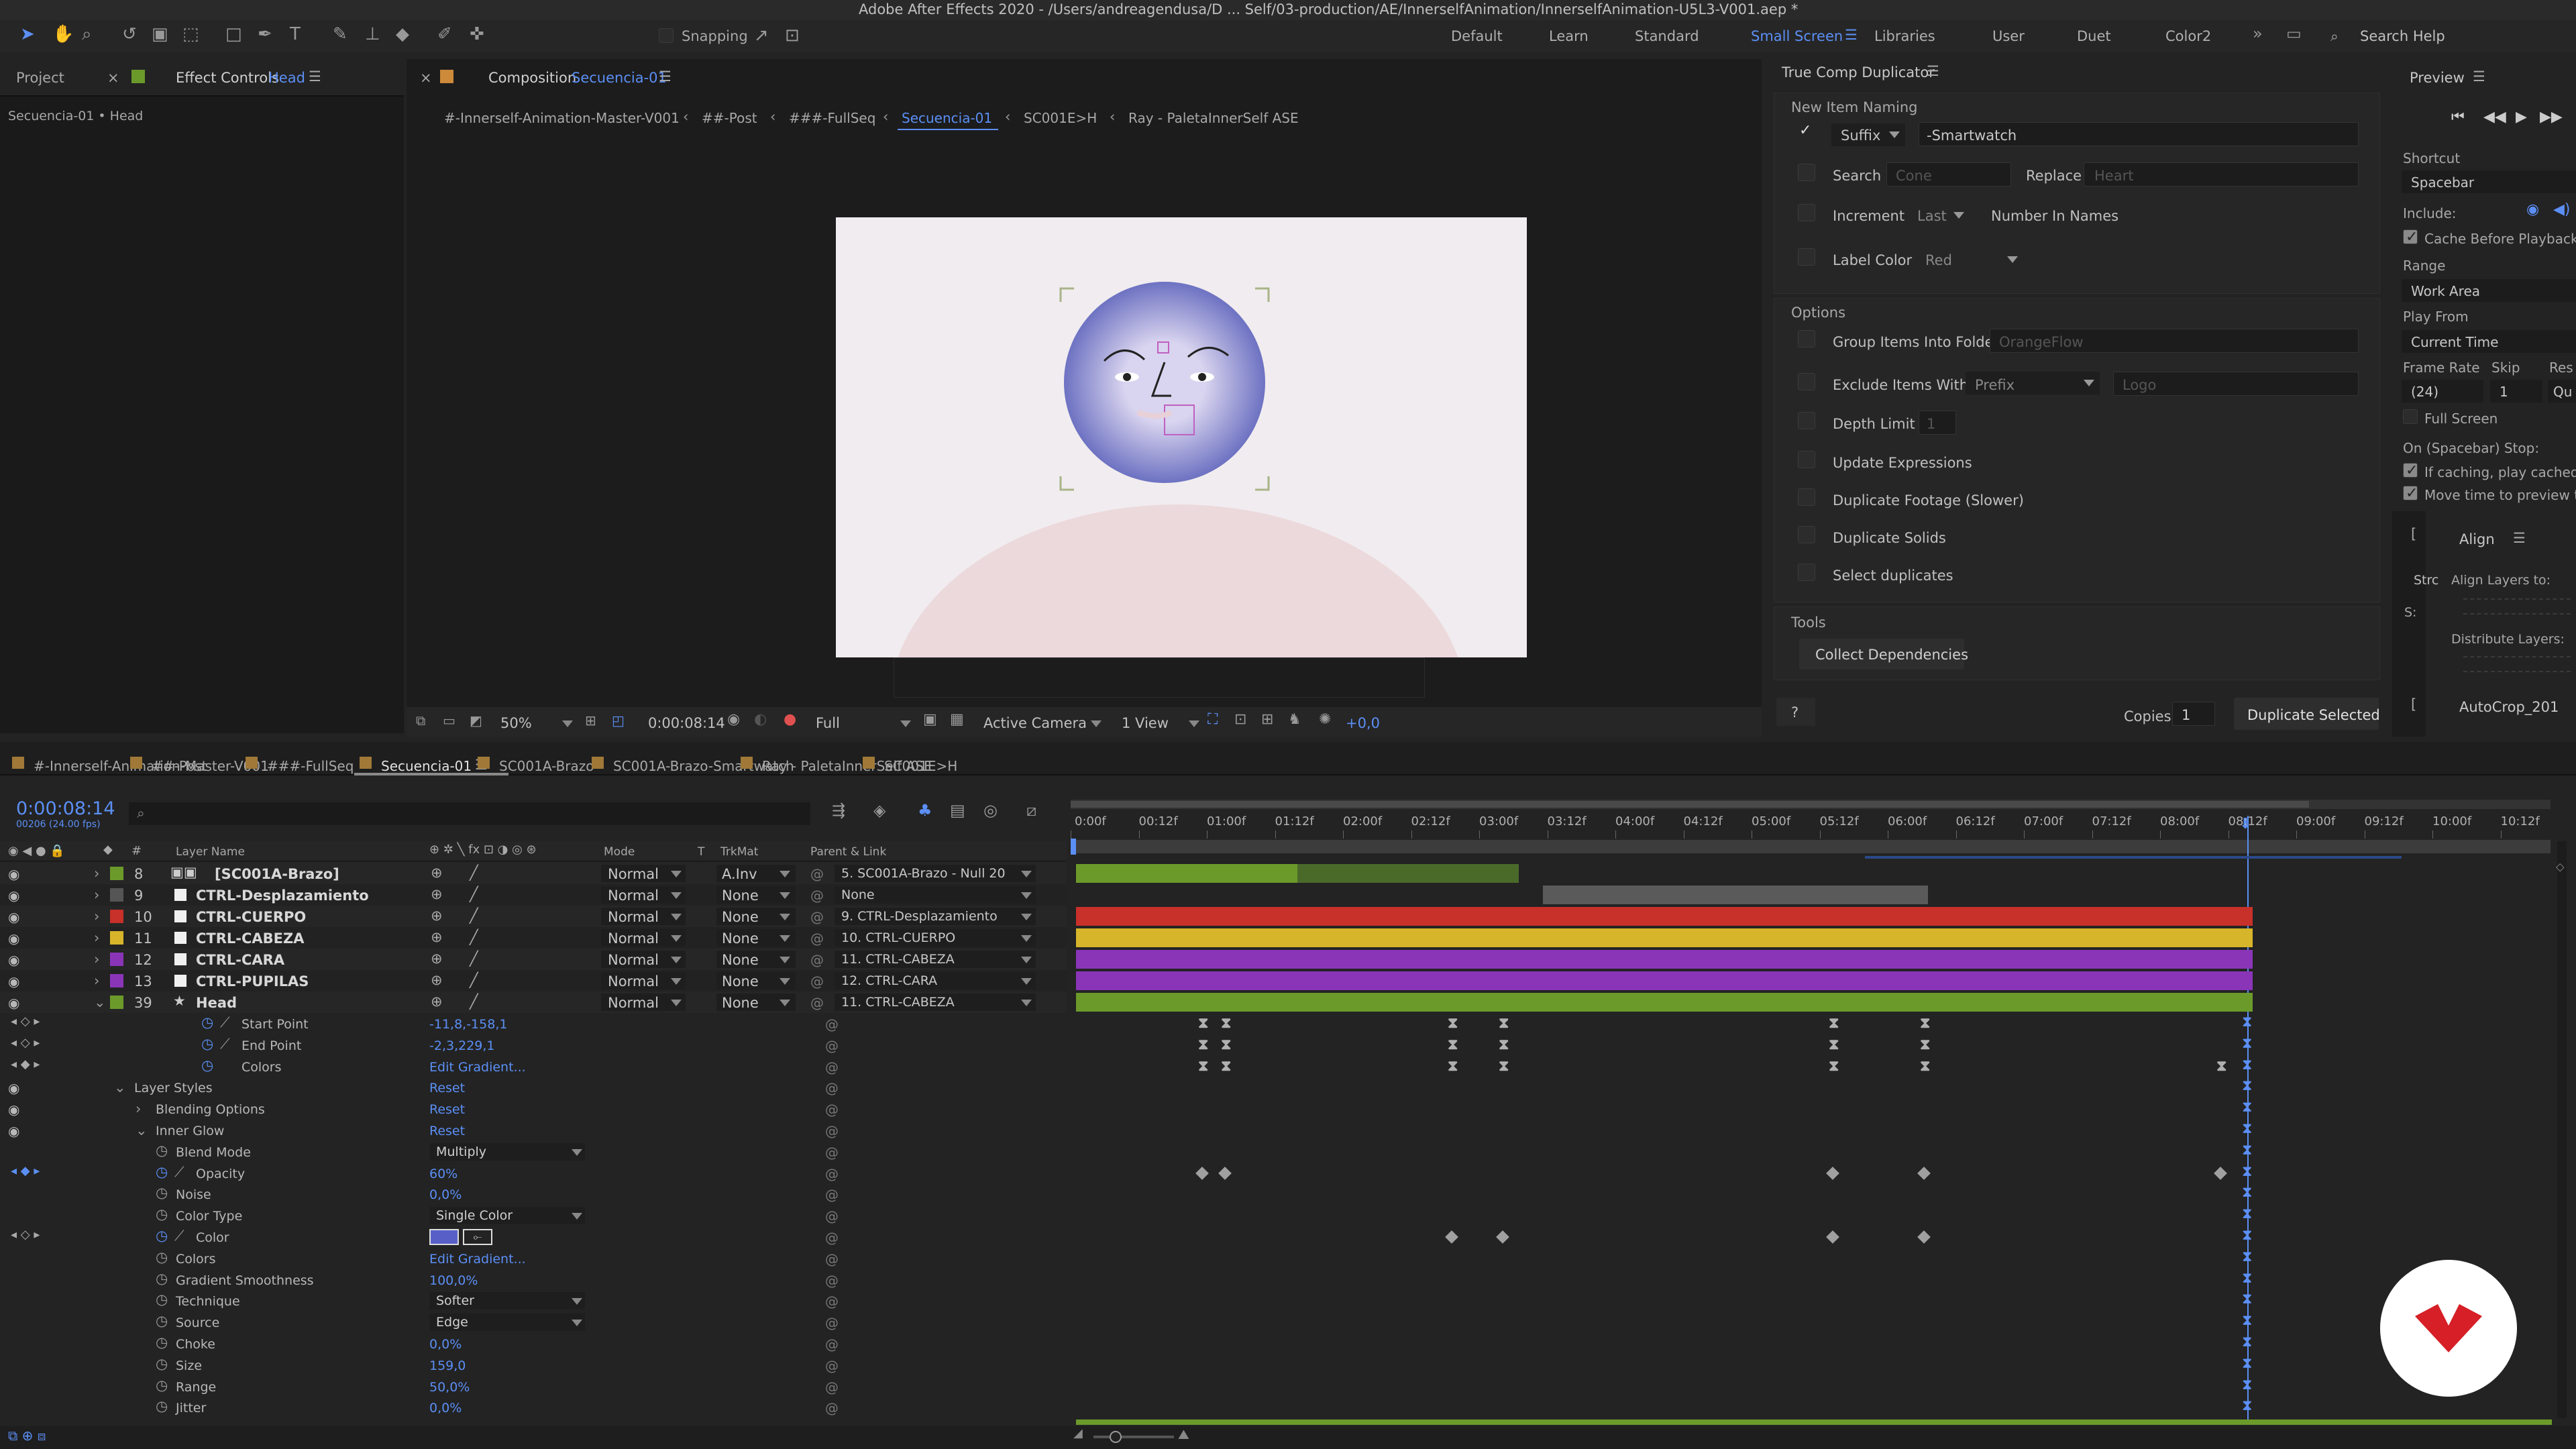  What do you see at coordinates (686, 723) in the screenshot?
I see `comp-timecode: 0:00:08:14` at bounding box center [686, 723].